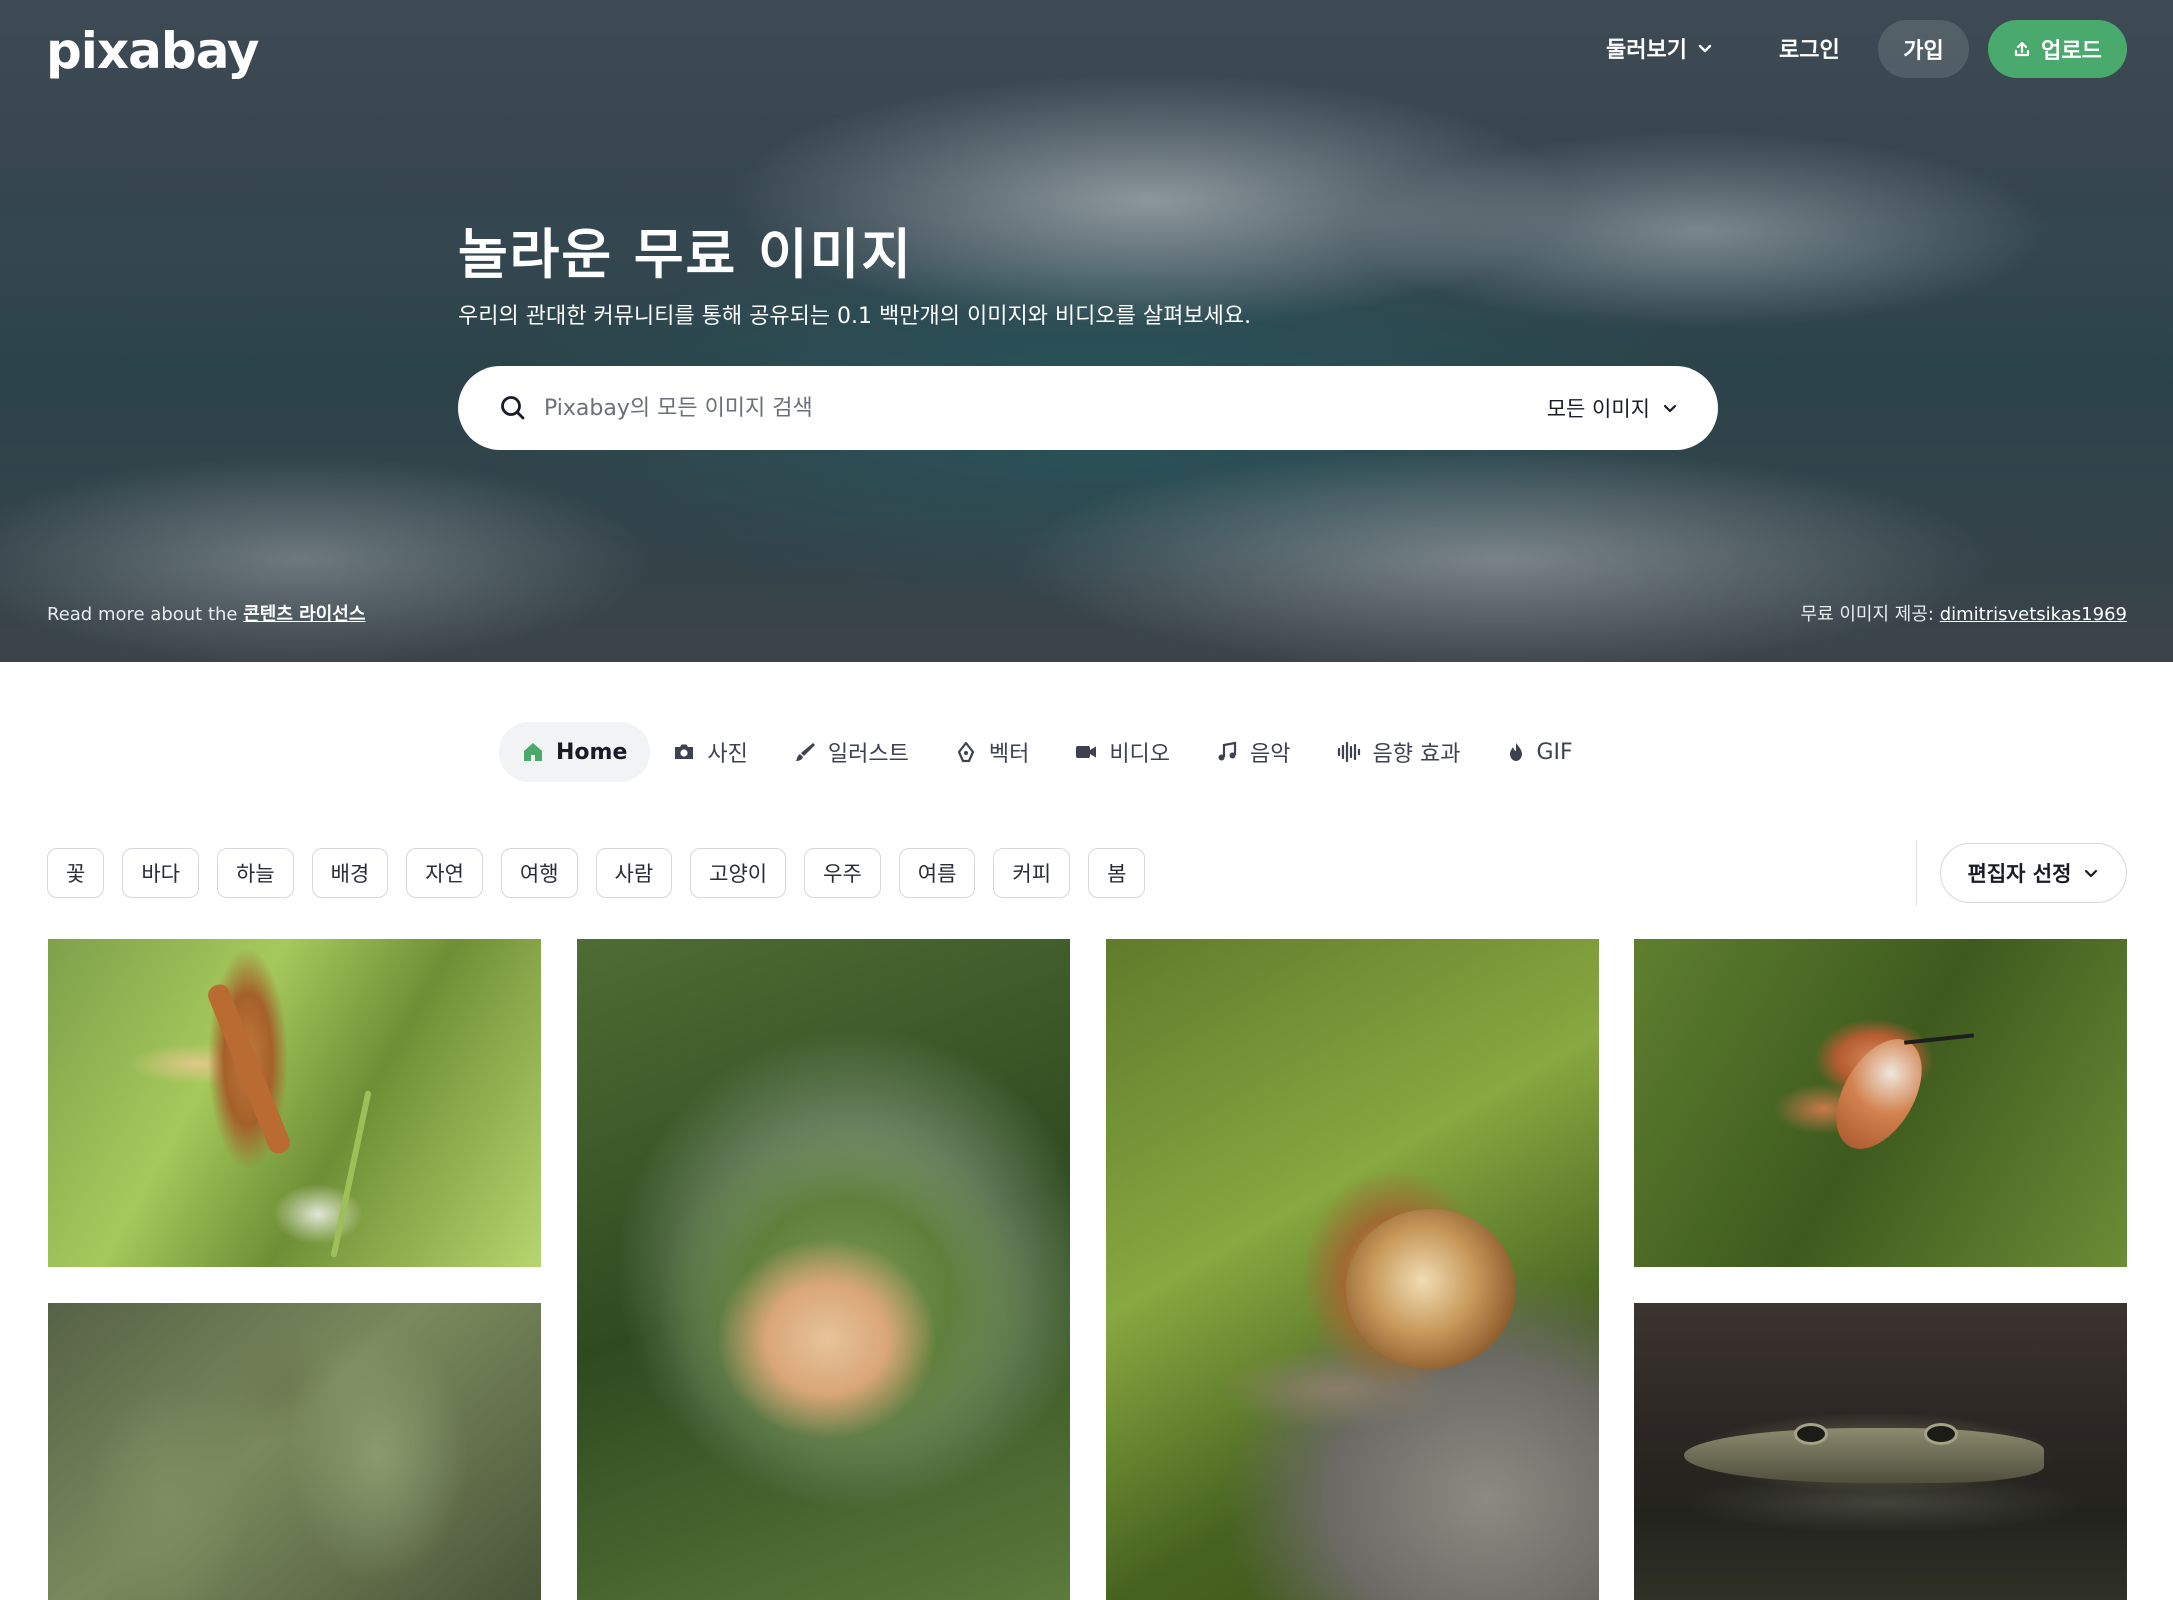  I want to click on tab-label: 사진, so click(727, 754).